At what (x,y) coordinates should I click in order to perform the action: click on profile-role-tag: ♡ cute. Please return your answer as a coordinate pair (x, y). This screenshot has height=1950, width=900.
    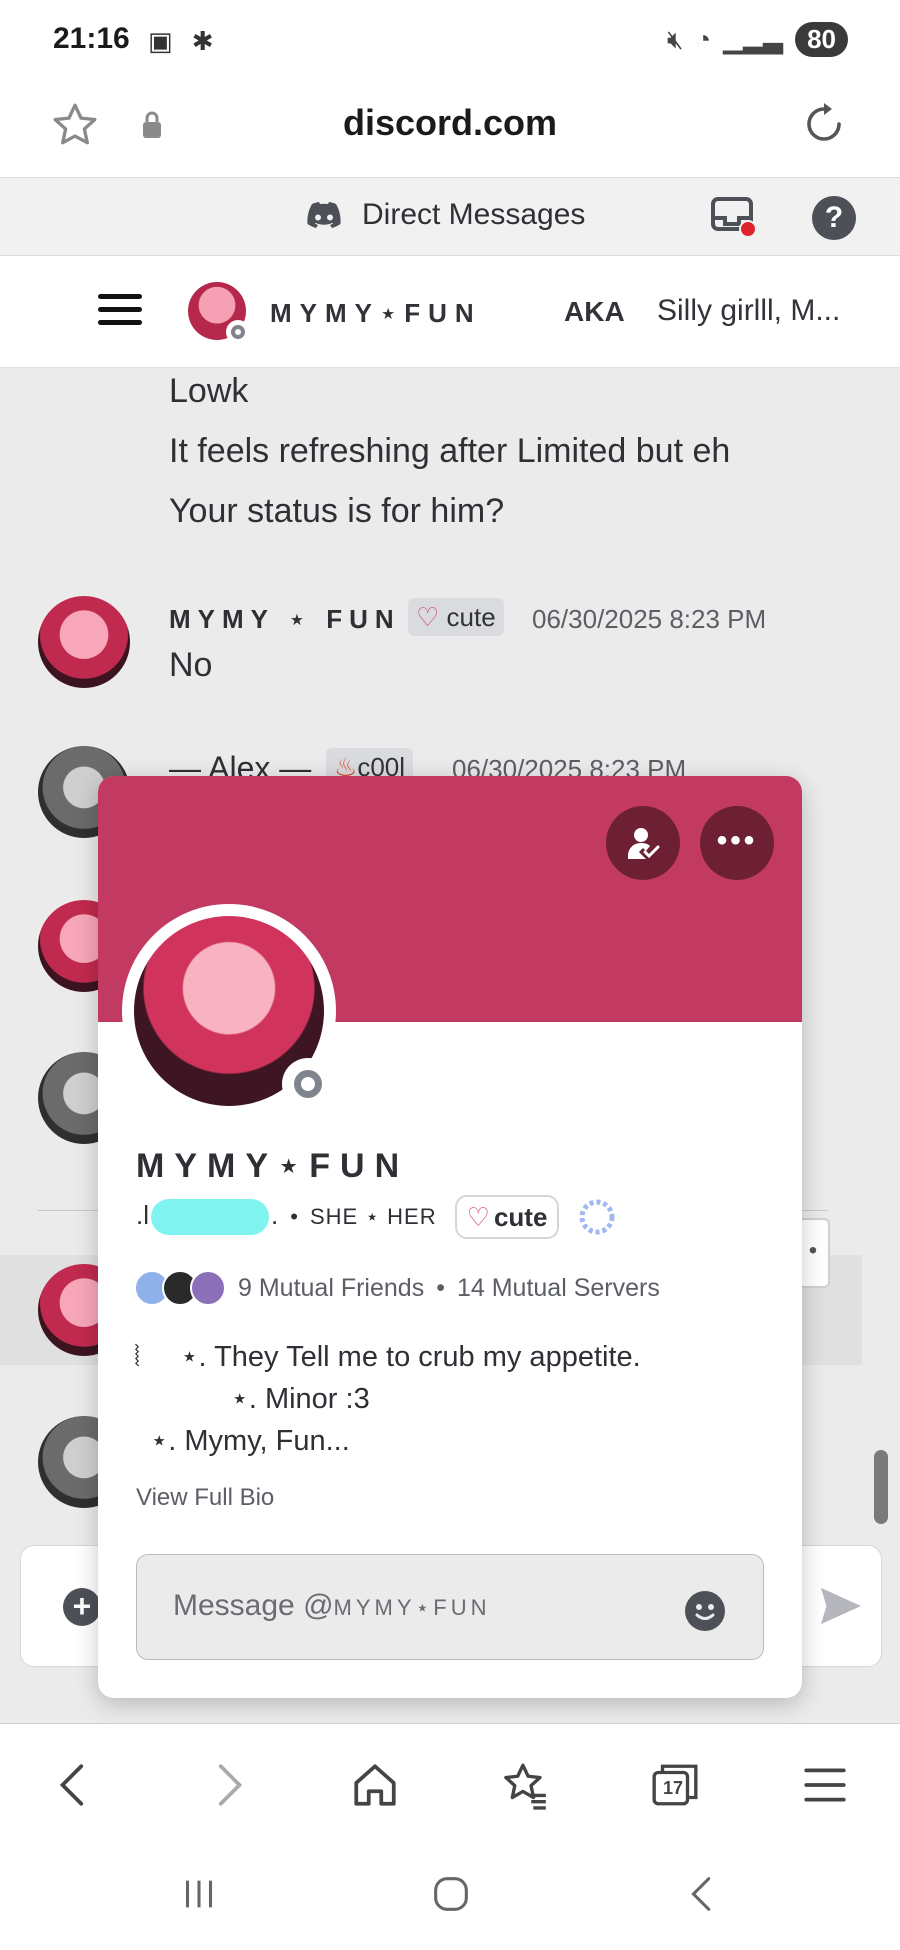
    Looking at the image, I should click on (507, 1217).